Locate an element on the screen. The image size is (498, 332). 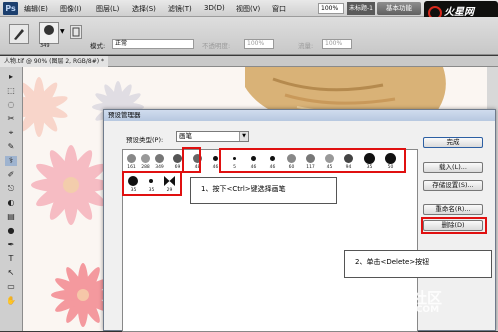
workspace-essentials-button: 基本功能 is located at coordinates (399, 8).